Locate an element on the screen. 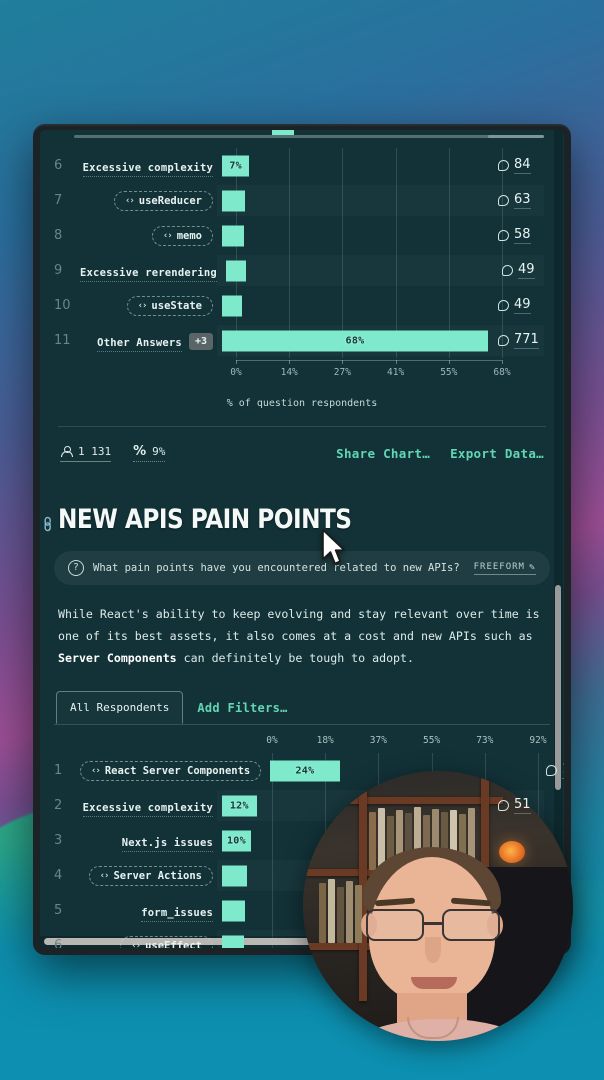 The width and height of the screenshot is (604, 1080). axis-tick-label: 55% is located at coordinates (449, 372).